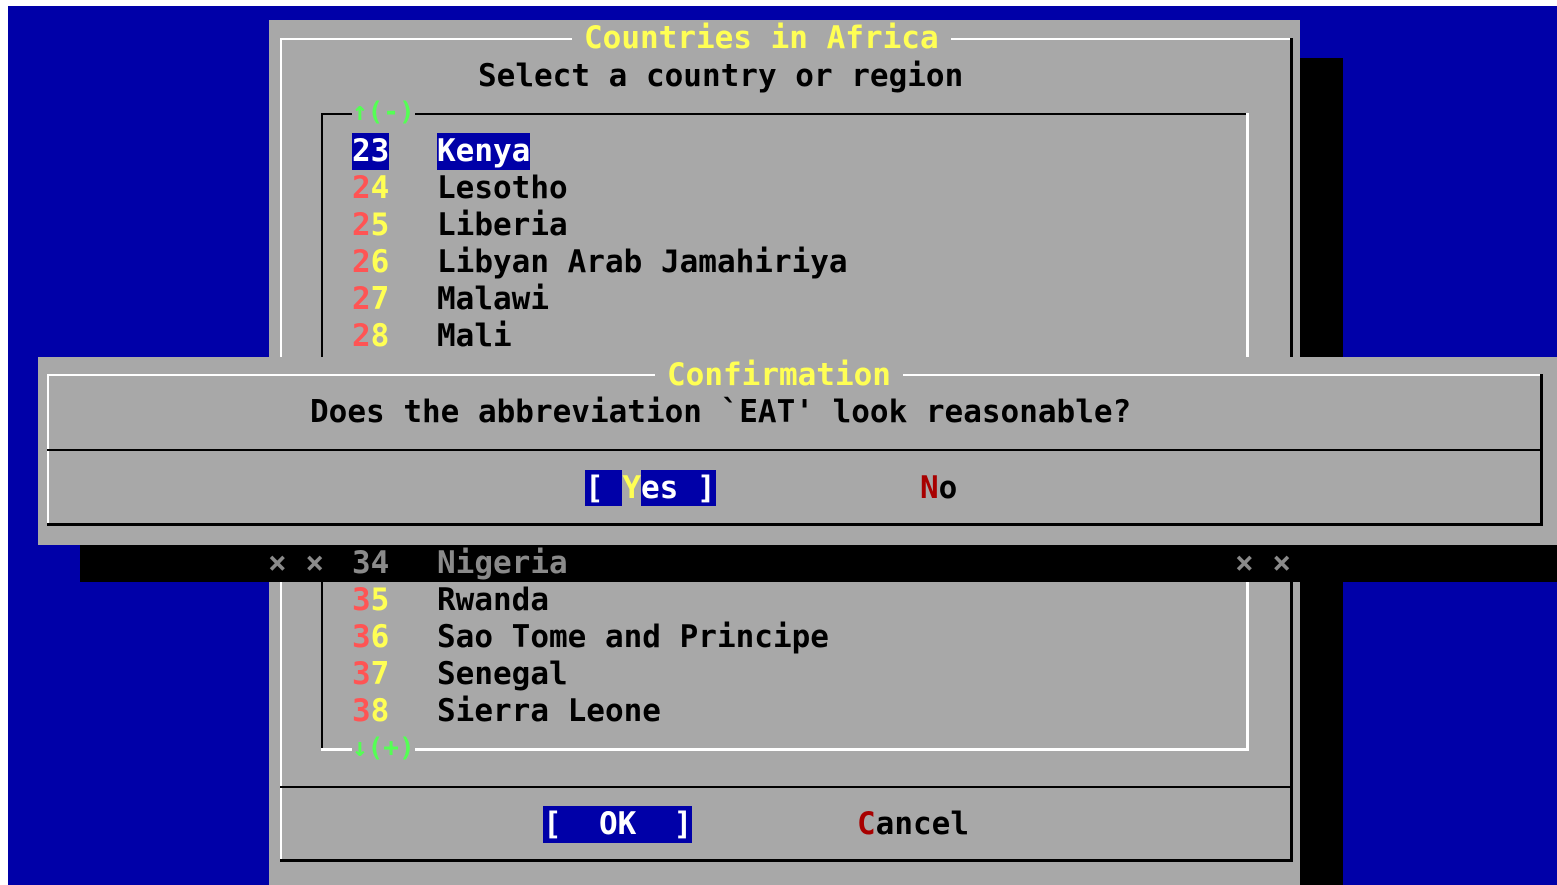 Image resolution: width=1557 pixels, height=885 pixels. What do you see at coordinates (371, 151) in the screenshot?
I see `item-number: 23` at bounding box center [371, 151].